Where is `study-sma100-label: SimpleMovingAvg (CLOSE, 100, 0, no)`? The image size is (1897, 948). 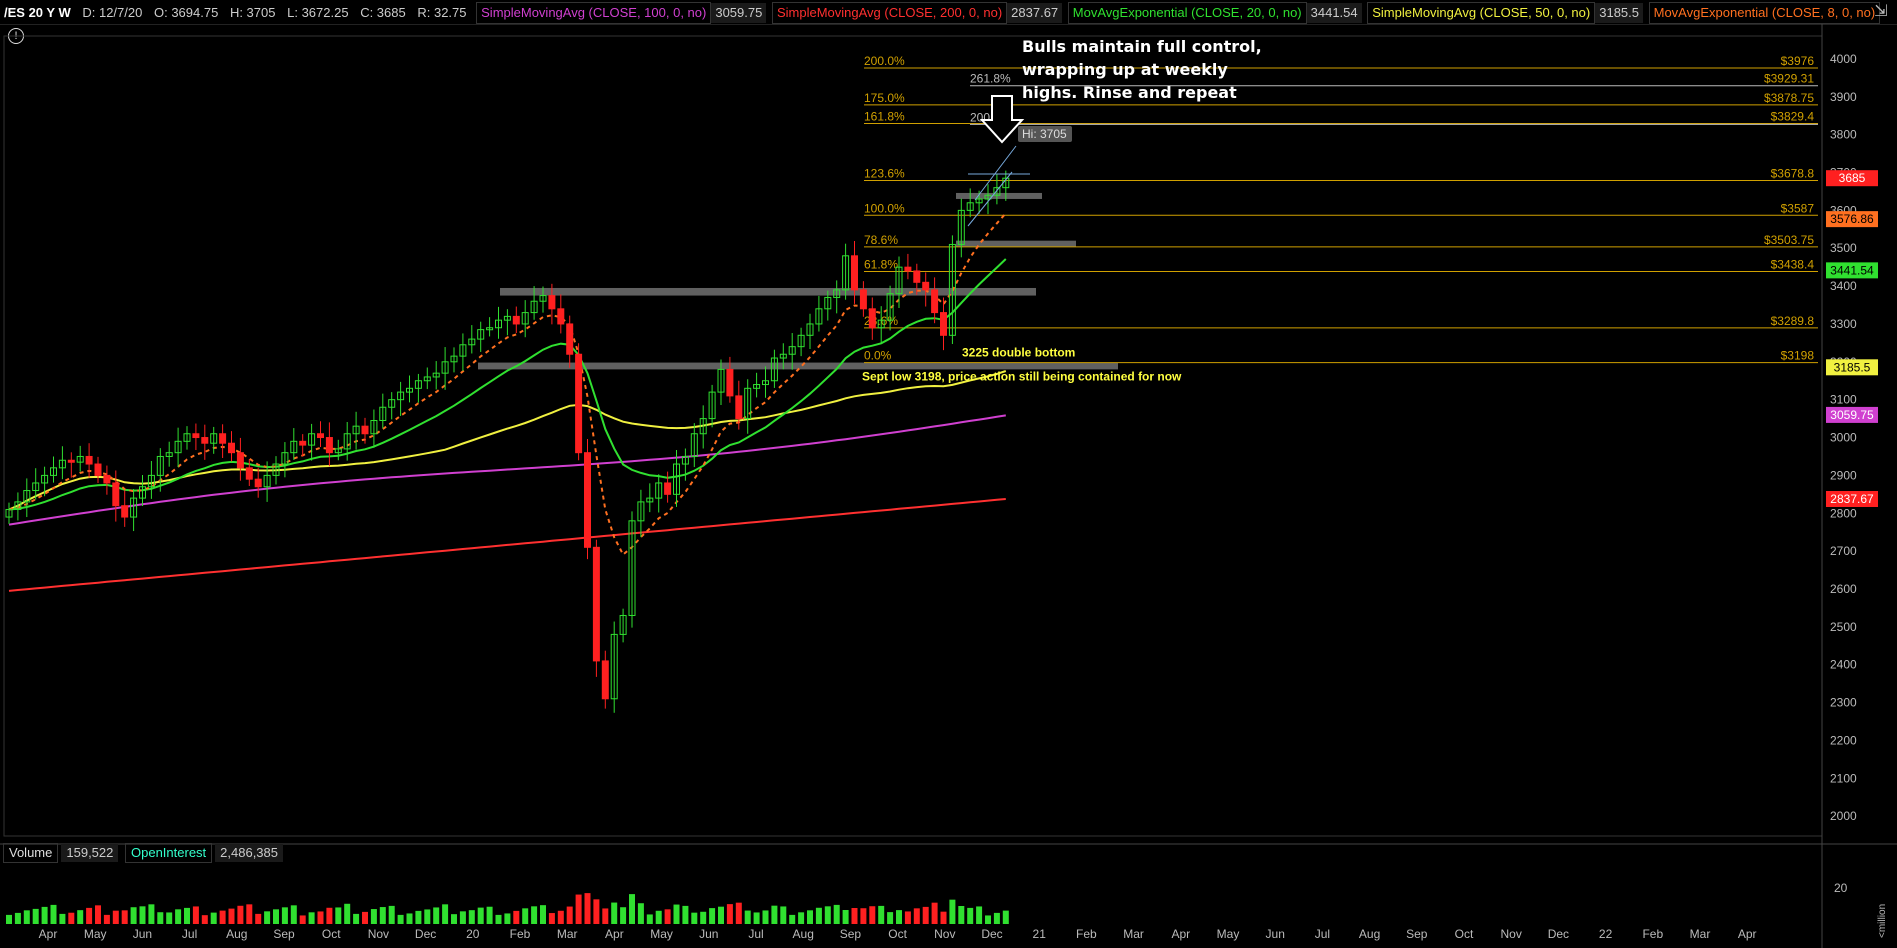 study-sma100-label: SimpleMovingAvg (CLOSE, 100, 0, no) is located at coordinates (594, 13).